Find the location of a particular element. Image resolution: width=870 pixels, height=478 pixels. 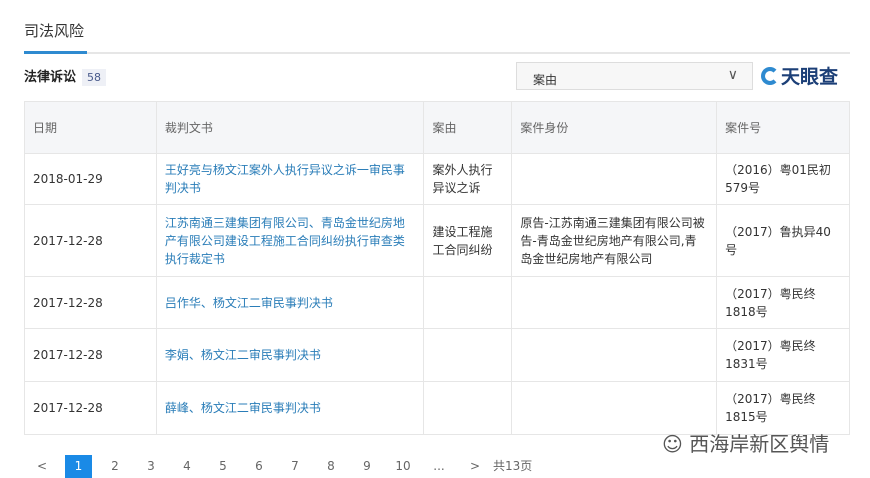

watermark-text: 西海岸新区舆情 is located at coordinates (759, 444).